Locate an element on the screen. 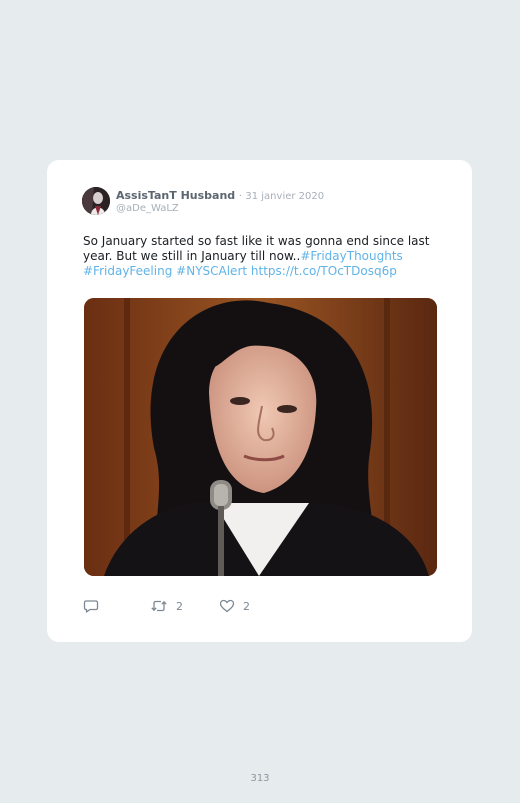 This screenshot has height=803, width=520. hashtag-friday-thoughts: #FridayThoughts is located at coordinates (351, 256).